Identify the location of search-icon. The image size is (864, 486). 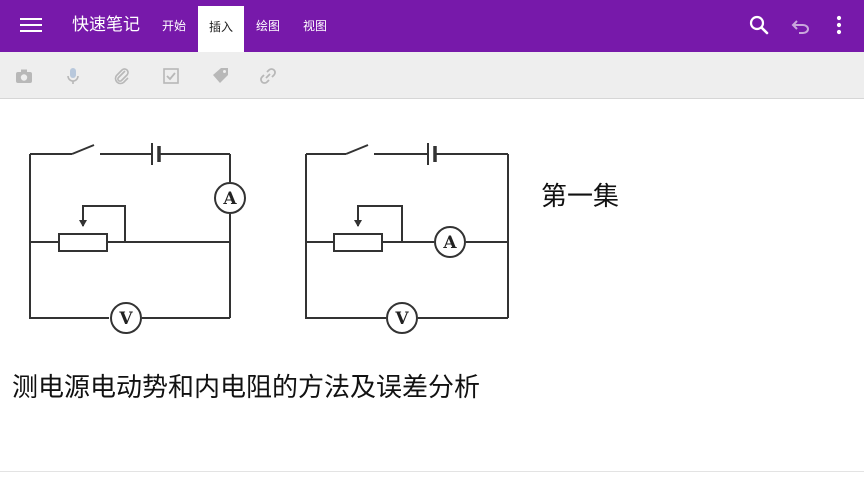
(759, 25).